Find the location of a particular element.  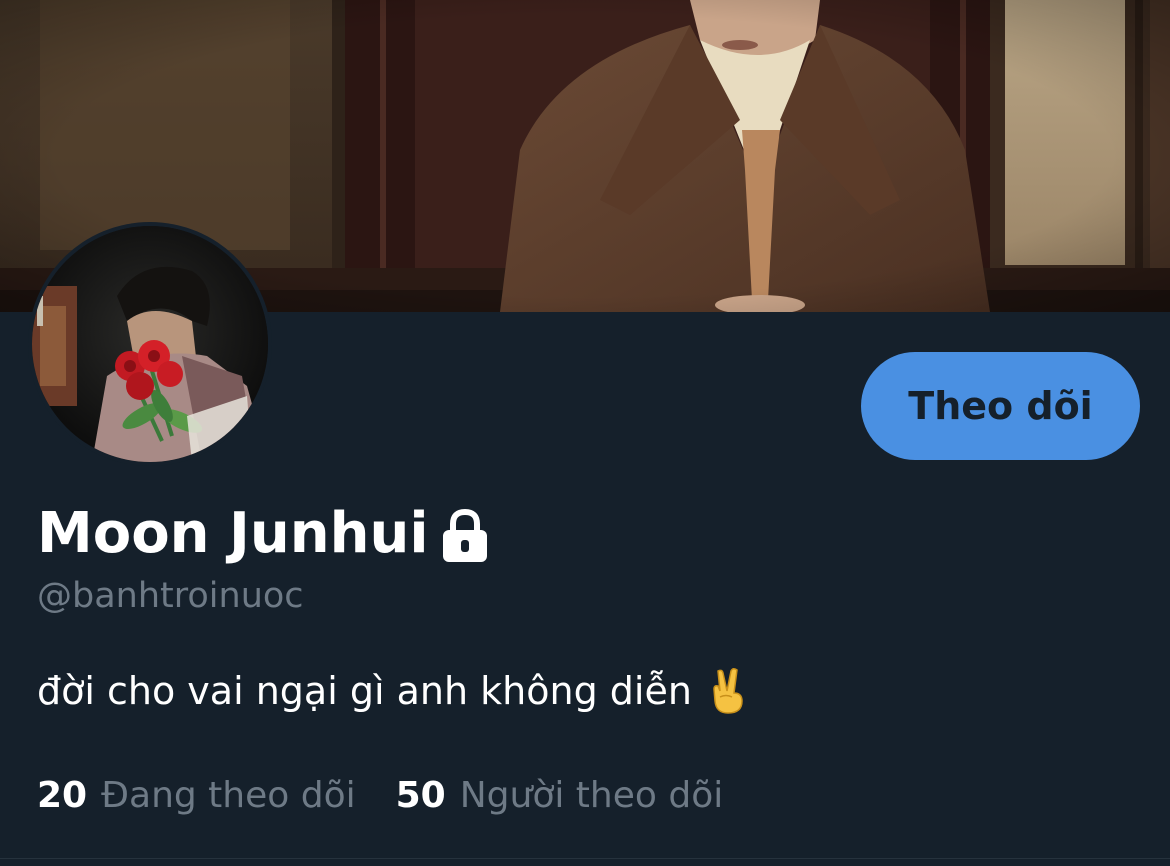

following-stat: 20 Đang theo dõi is located at coordinates (196, 796).